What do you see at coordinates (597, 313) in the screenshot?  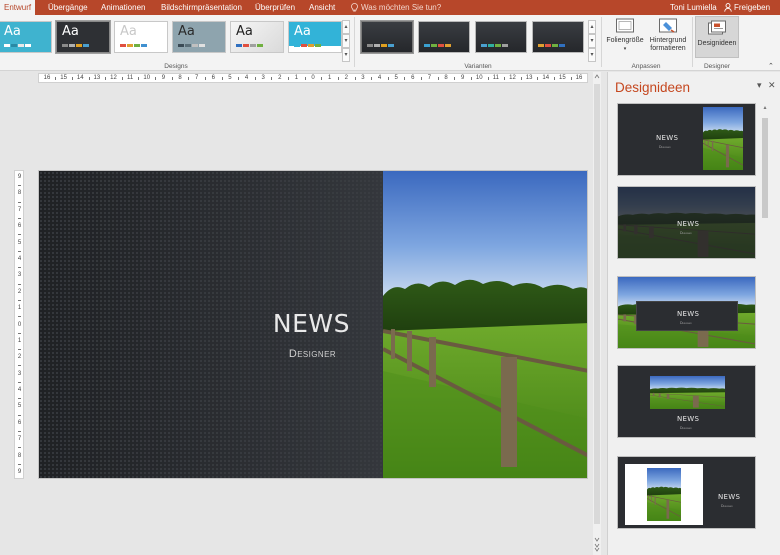 I see `editor-scrollbar` at bounding box center [597, 313].